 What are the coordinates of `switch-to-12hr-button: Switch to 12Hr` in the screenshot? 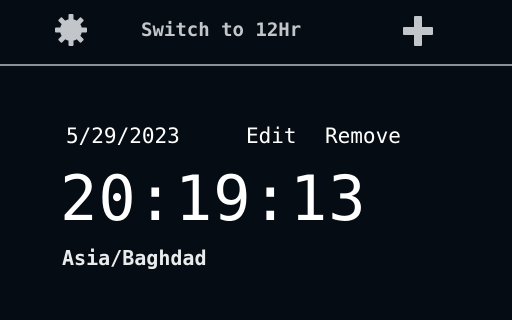 It's located at (221, 30).